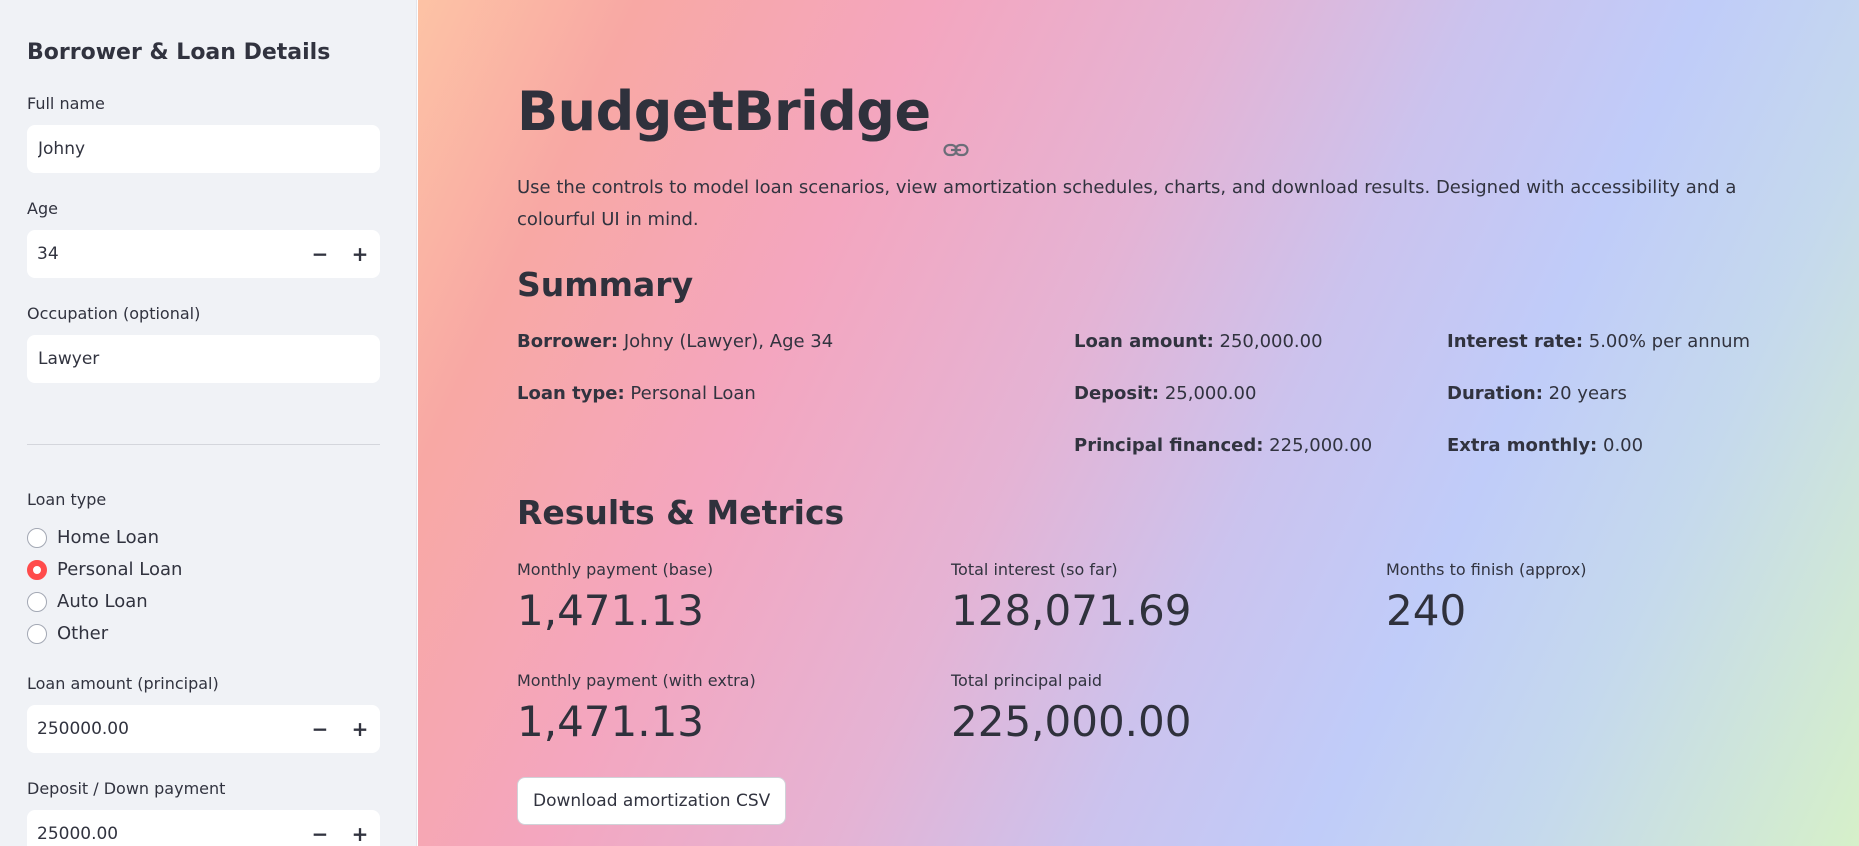 The width and height of the screenshot is (1859, 846). I want to click on summary-value: 250,000.00, so click(1268, 341).